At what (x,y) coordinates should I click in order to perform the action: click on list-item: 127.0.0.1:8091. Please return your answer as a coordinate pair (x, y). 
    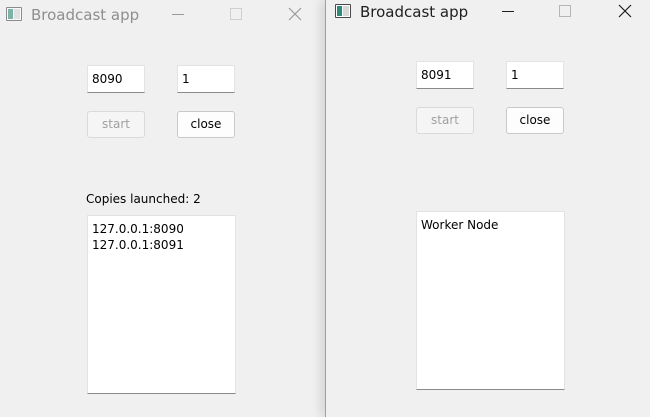
    Looking at the image, I should click on (161, 245).